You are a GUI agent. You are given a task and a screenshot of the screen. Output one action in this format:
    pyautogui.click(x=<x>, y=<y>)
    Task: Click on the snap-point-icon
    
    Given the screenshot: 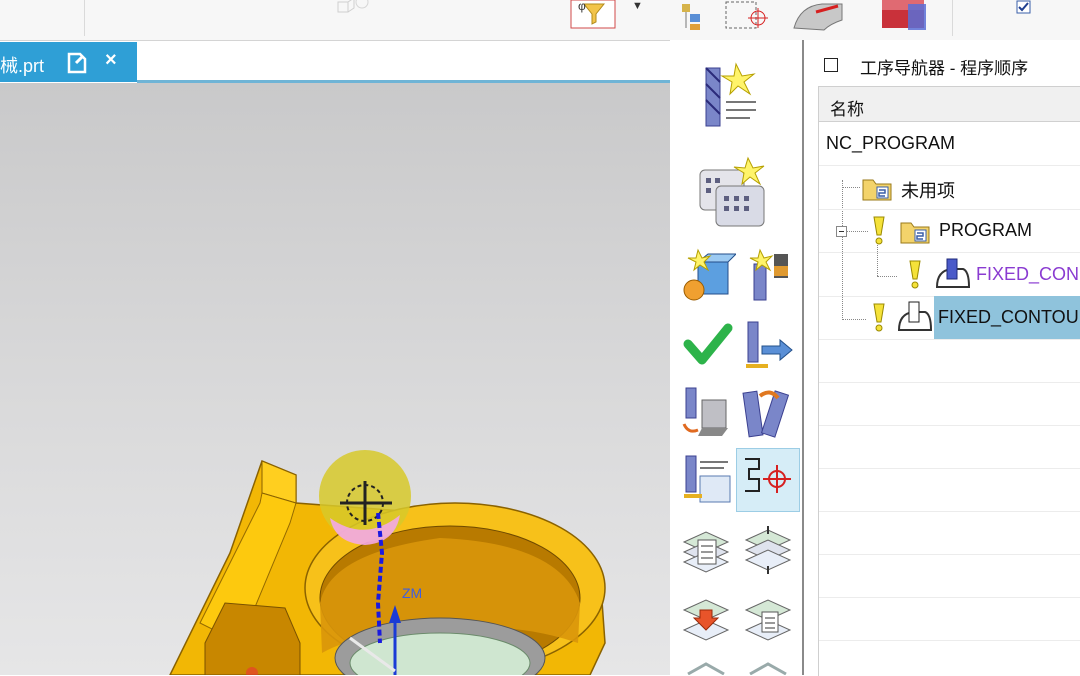 What is the action you would take?
    pyautogui.click(x=748, y=17)
    